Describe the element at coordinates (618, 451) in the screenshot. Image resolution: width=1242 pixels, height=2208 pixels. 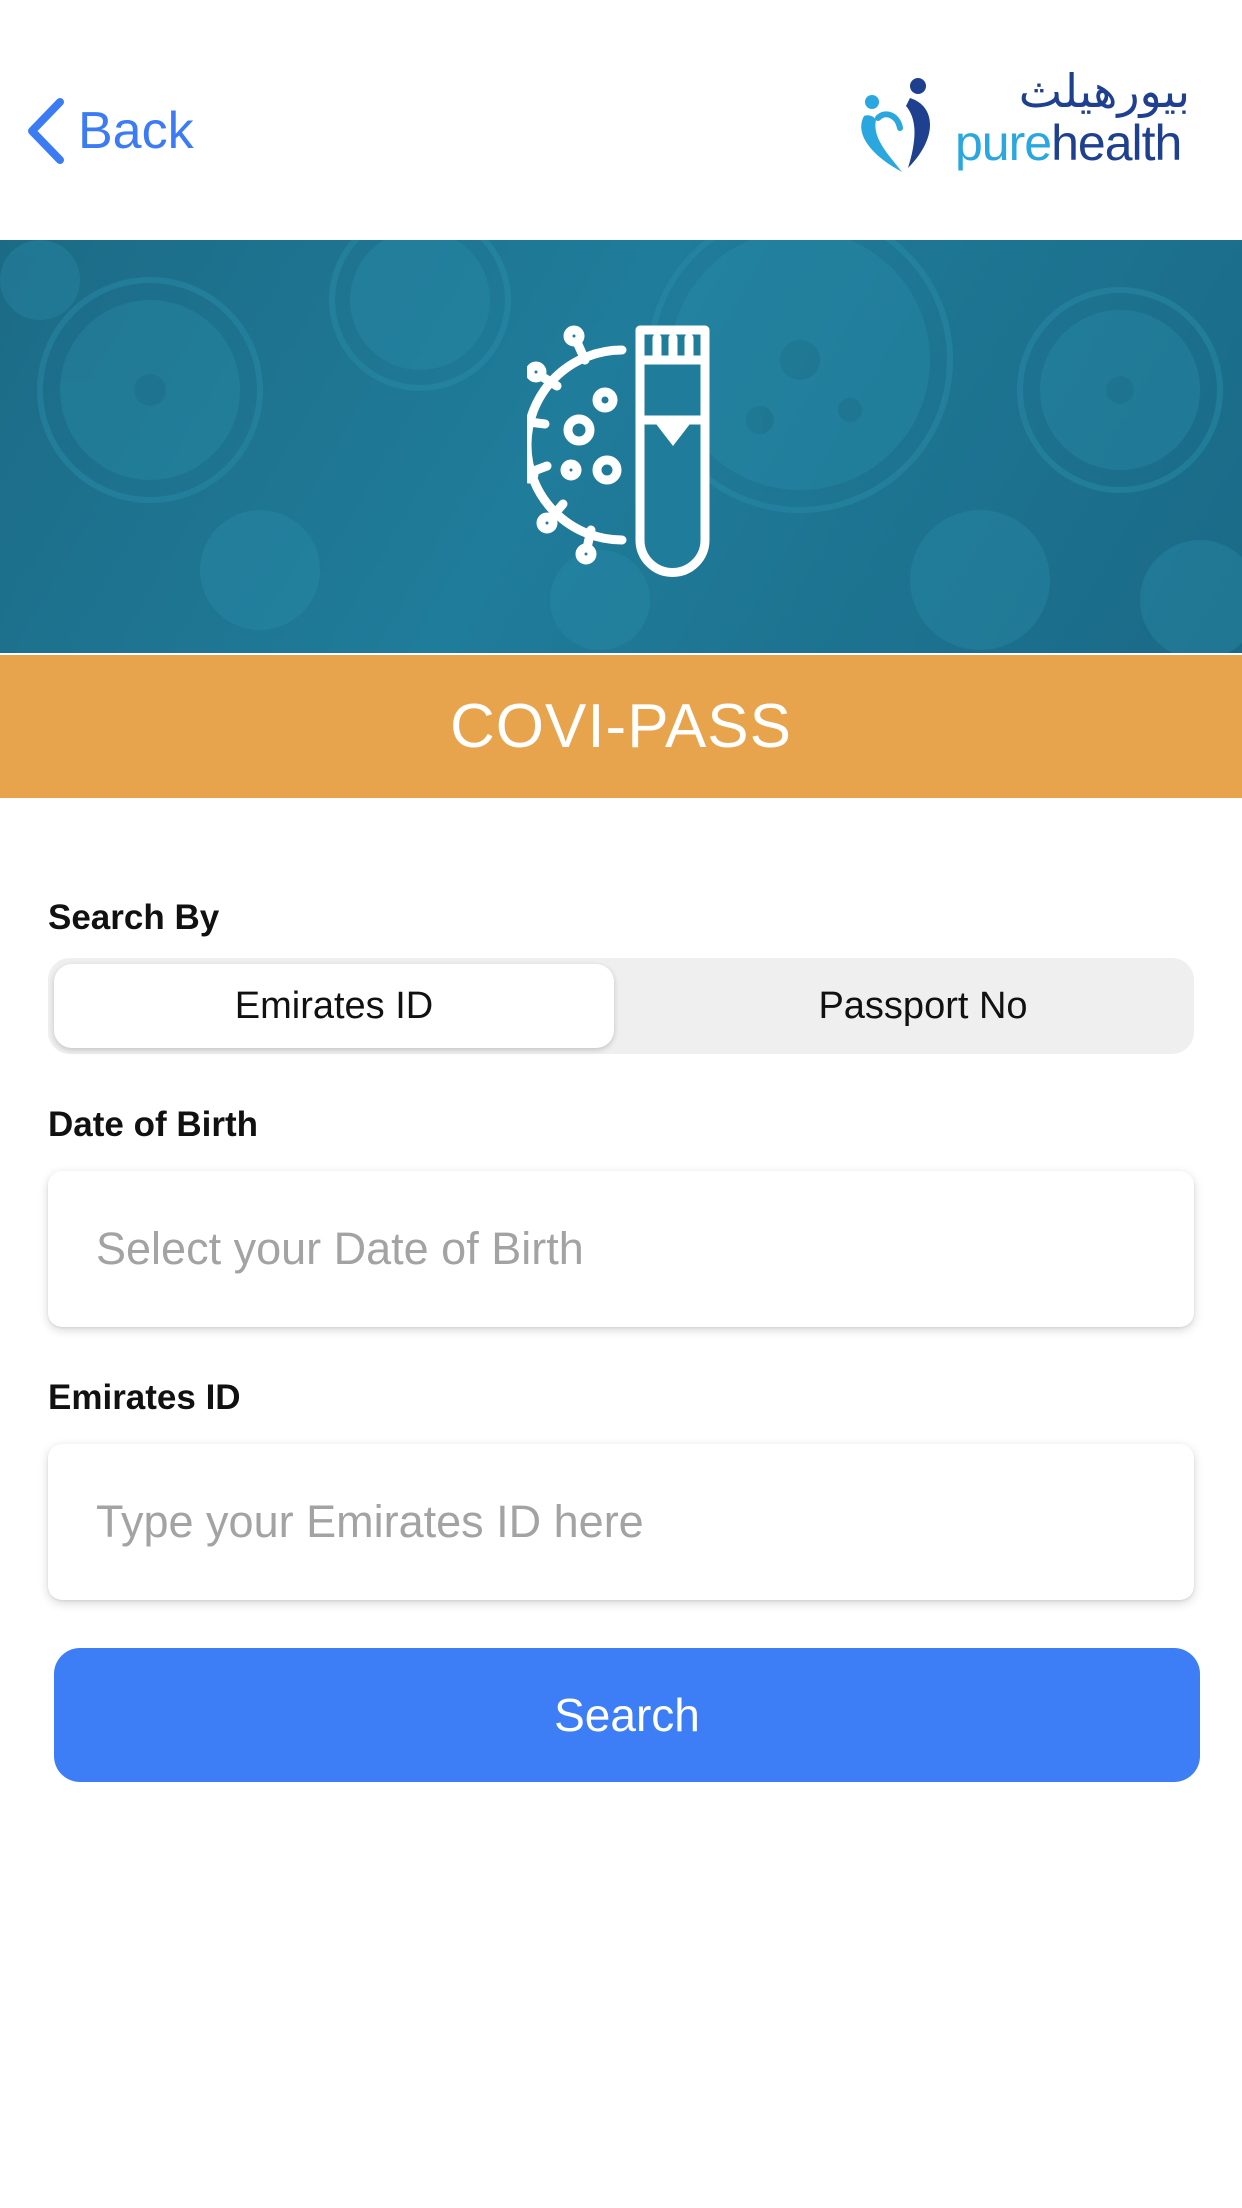
I see `virus-test-tube-icon` at that location.